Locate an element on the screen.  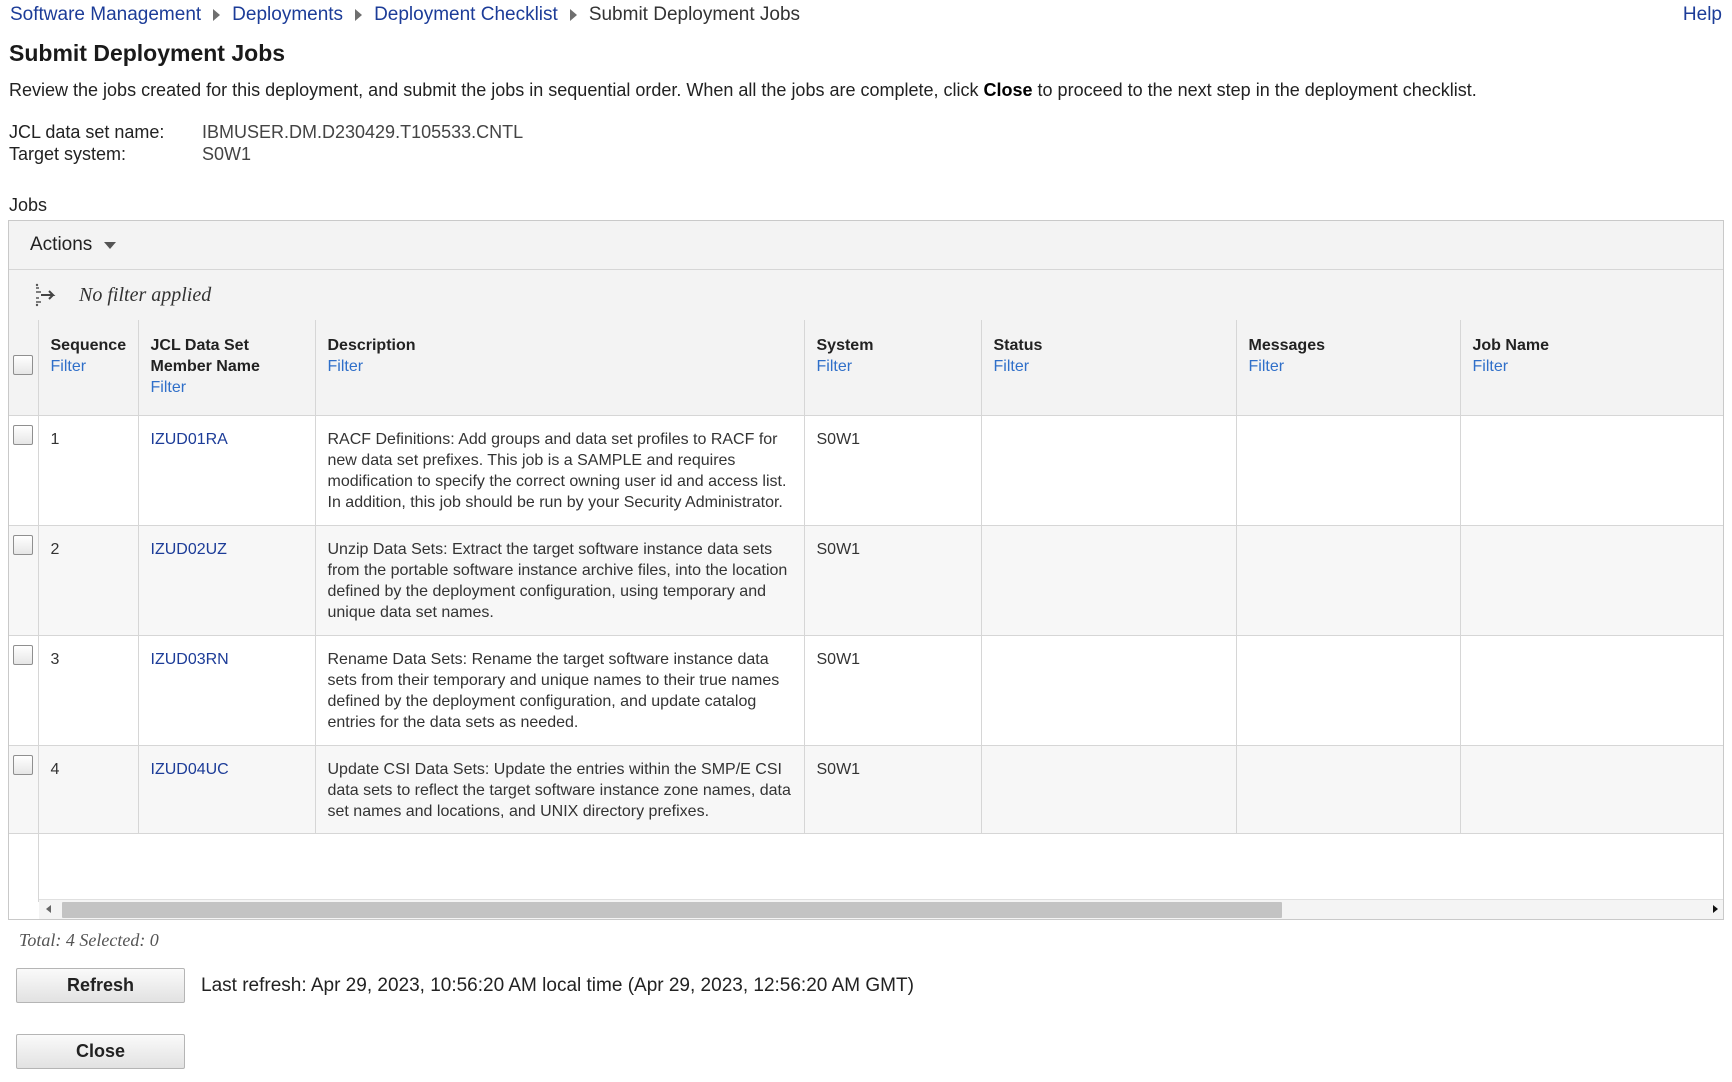
sequence-cell: 2 is located at coordinates (88, 580).